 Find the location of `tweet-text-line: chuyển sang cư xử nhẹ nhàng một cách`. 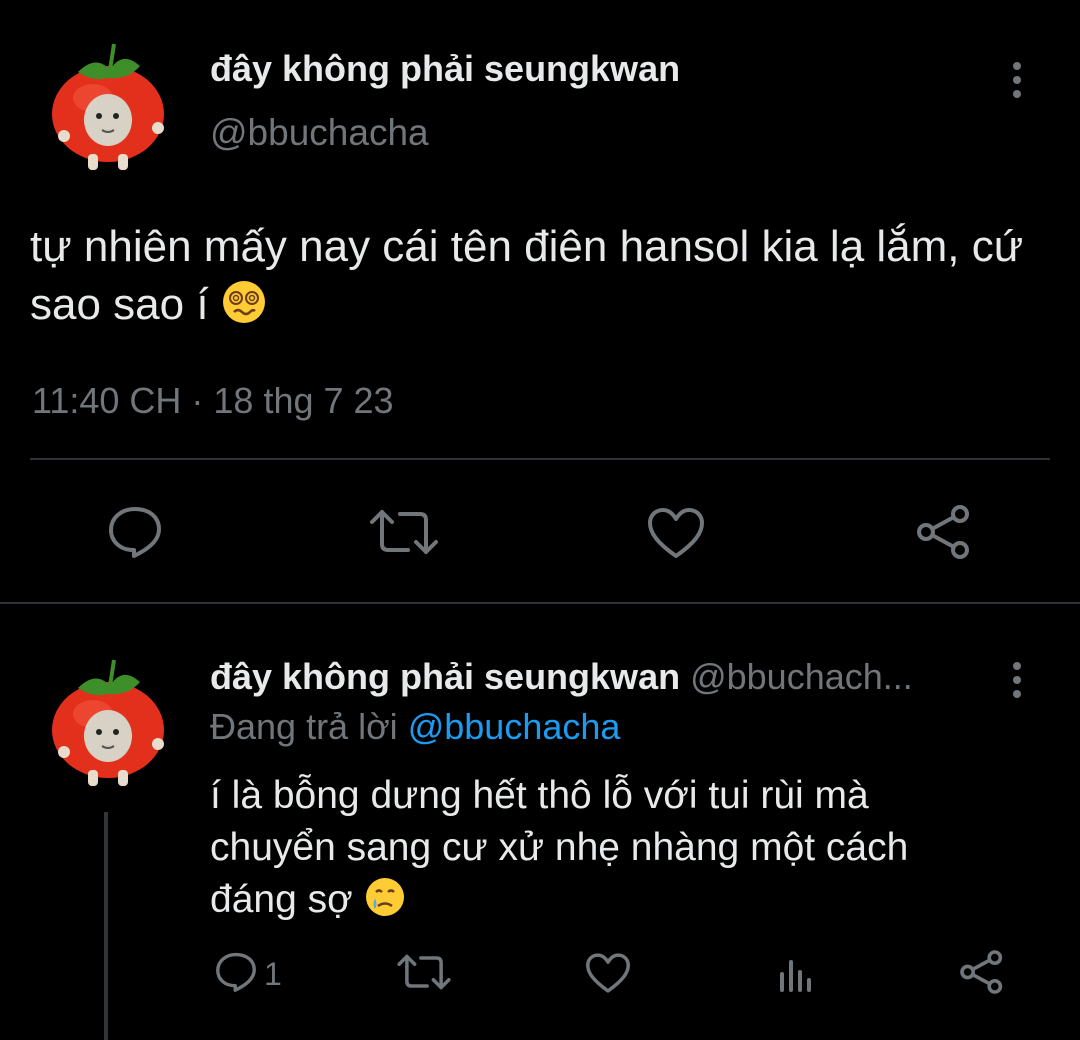

tweet-text-line: chuyển sang cư xử nhẹ nhàng một cách is located at coordinates (559, 847).